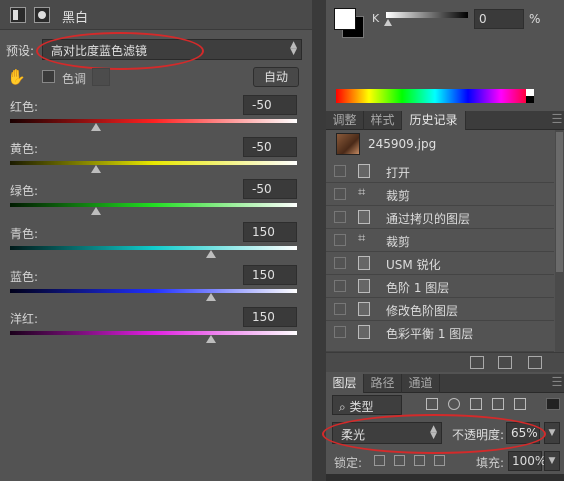 This screenshot has width=564, height=481. Describe the element at coordinates (435, 96) in the screenshot. I see `color-spectrum-ramp` at that location.